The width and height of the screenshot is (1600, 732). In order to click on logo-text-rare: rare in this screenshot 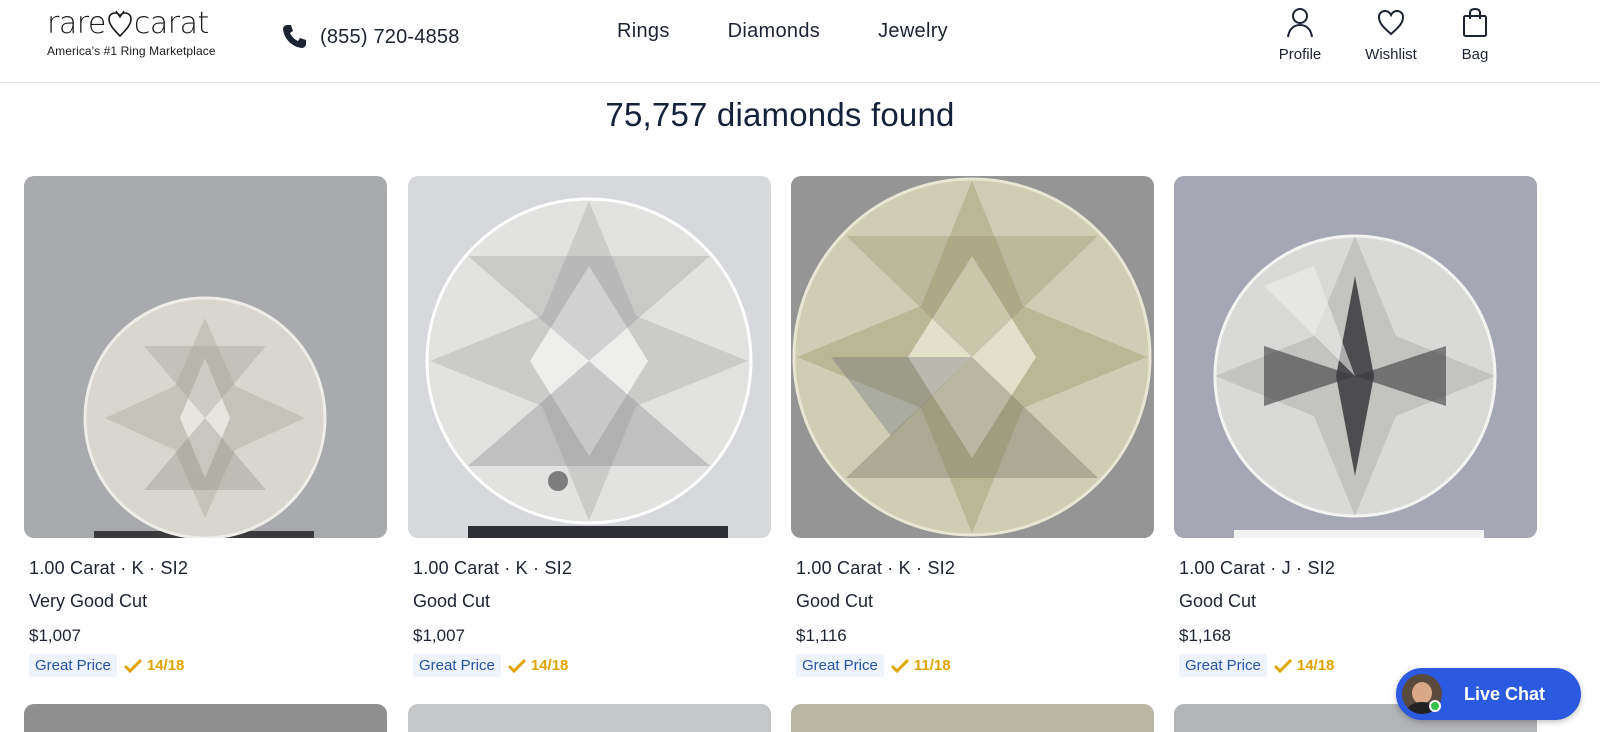, I will do `click(76, 23)`.